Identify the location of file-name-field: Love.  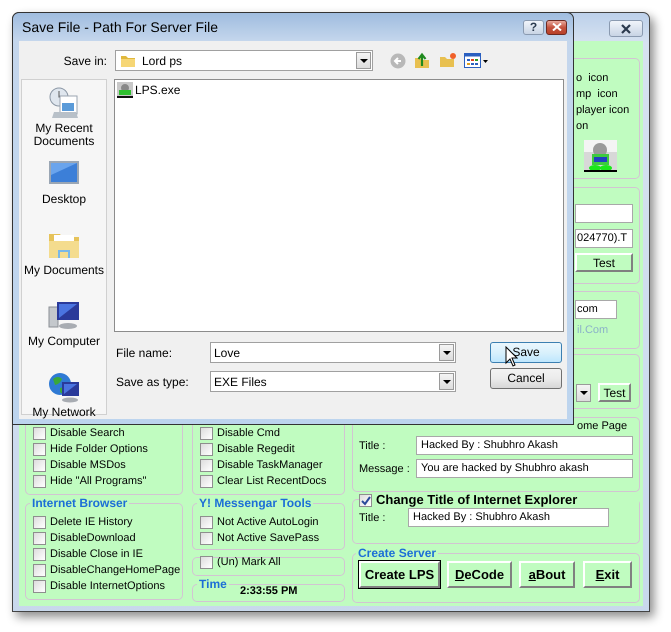
(333, 352).